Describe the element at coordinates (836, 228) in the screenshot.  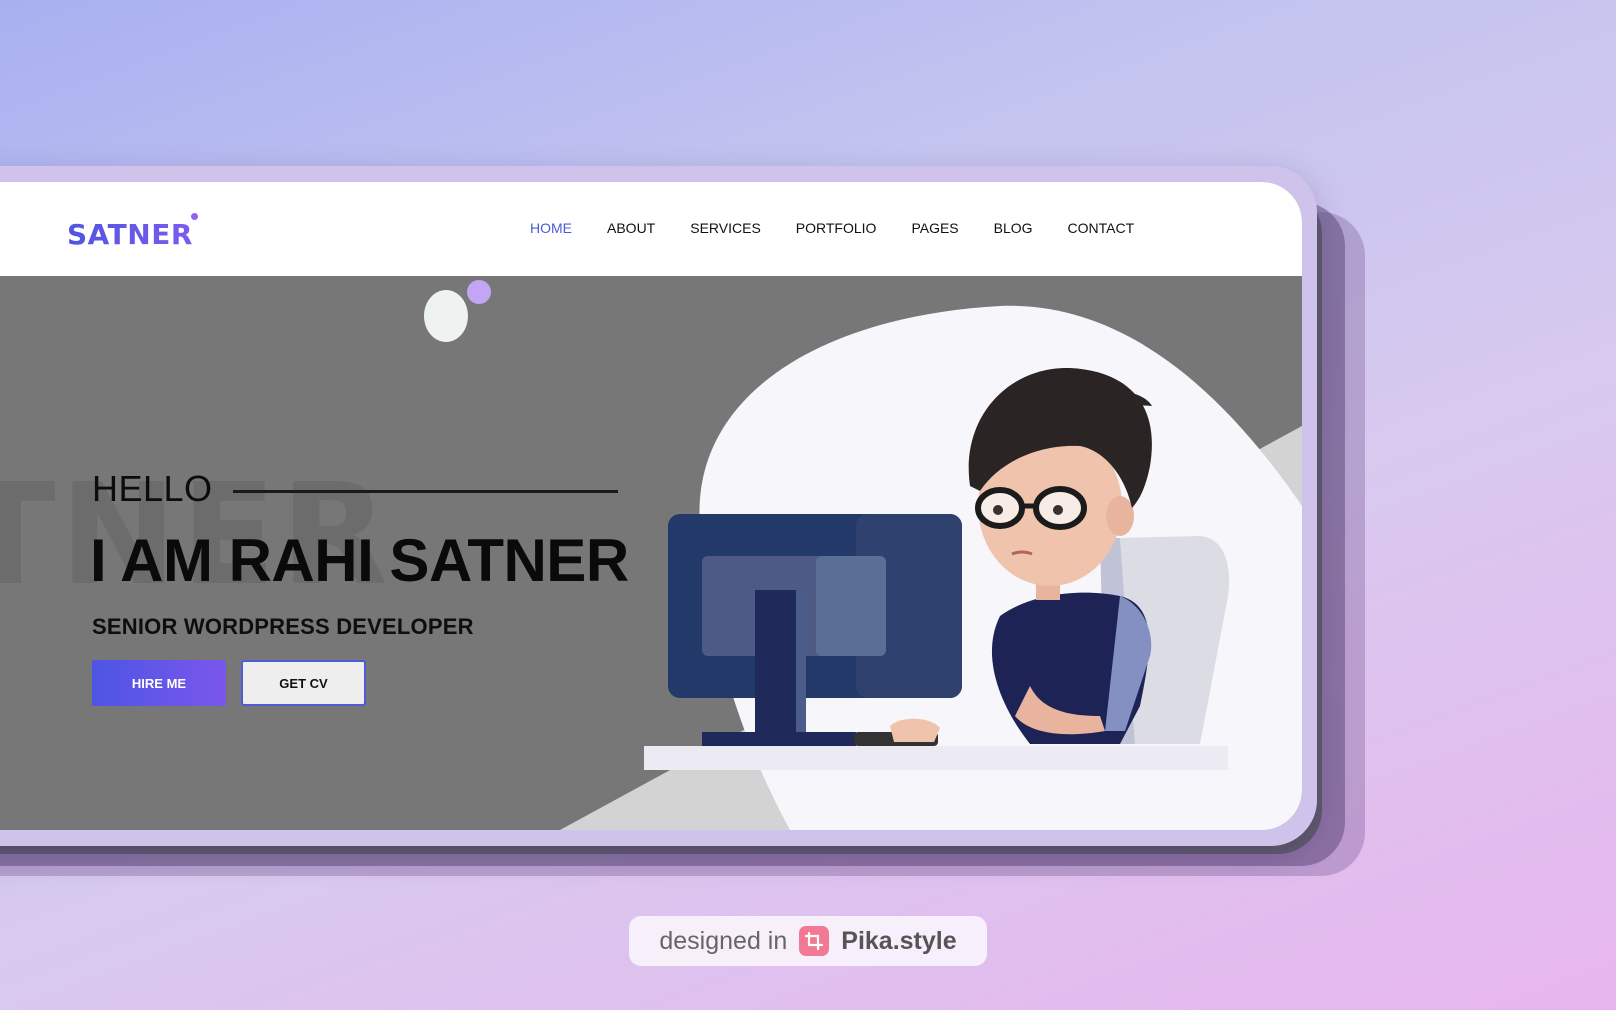
I see `nav-item-portfolio: PORTFOLIO` at that location.